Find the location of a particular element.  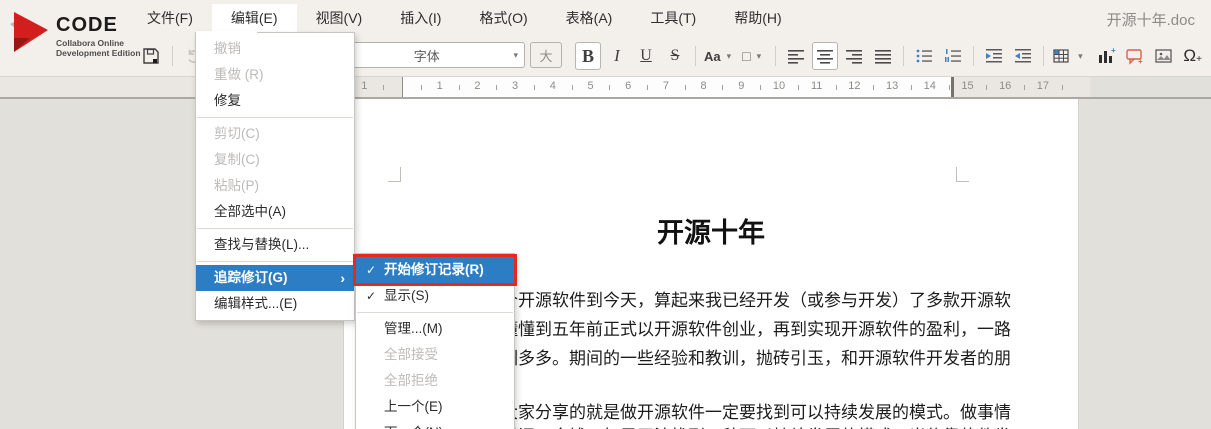

insert-comment-button: + is located at coordinates (1135, 56).